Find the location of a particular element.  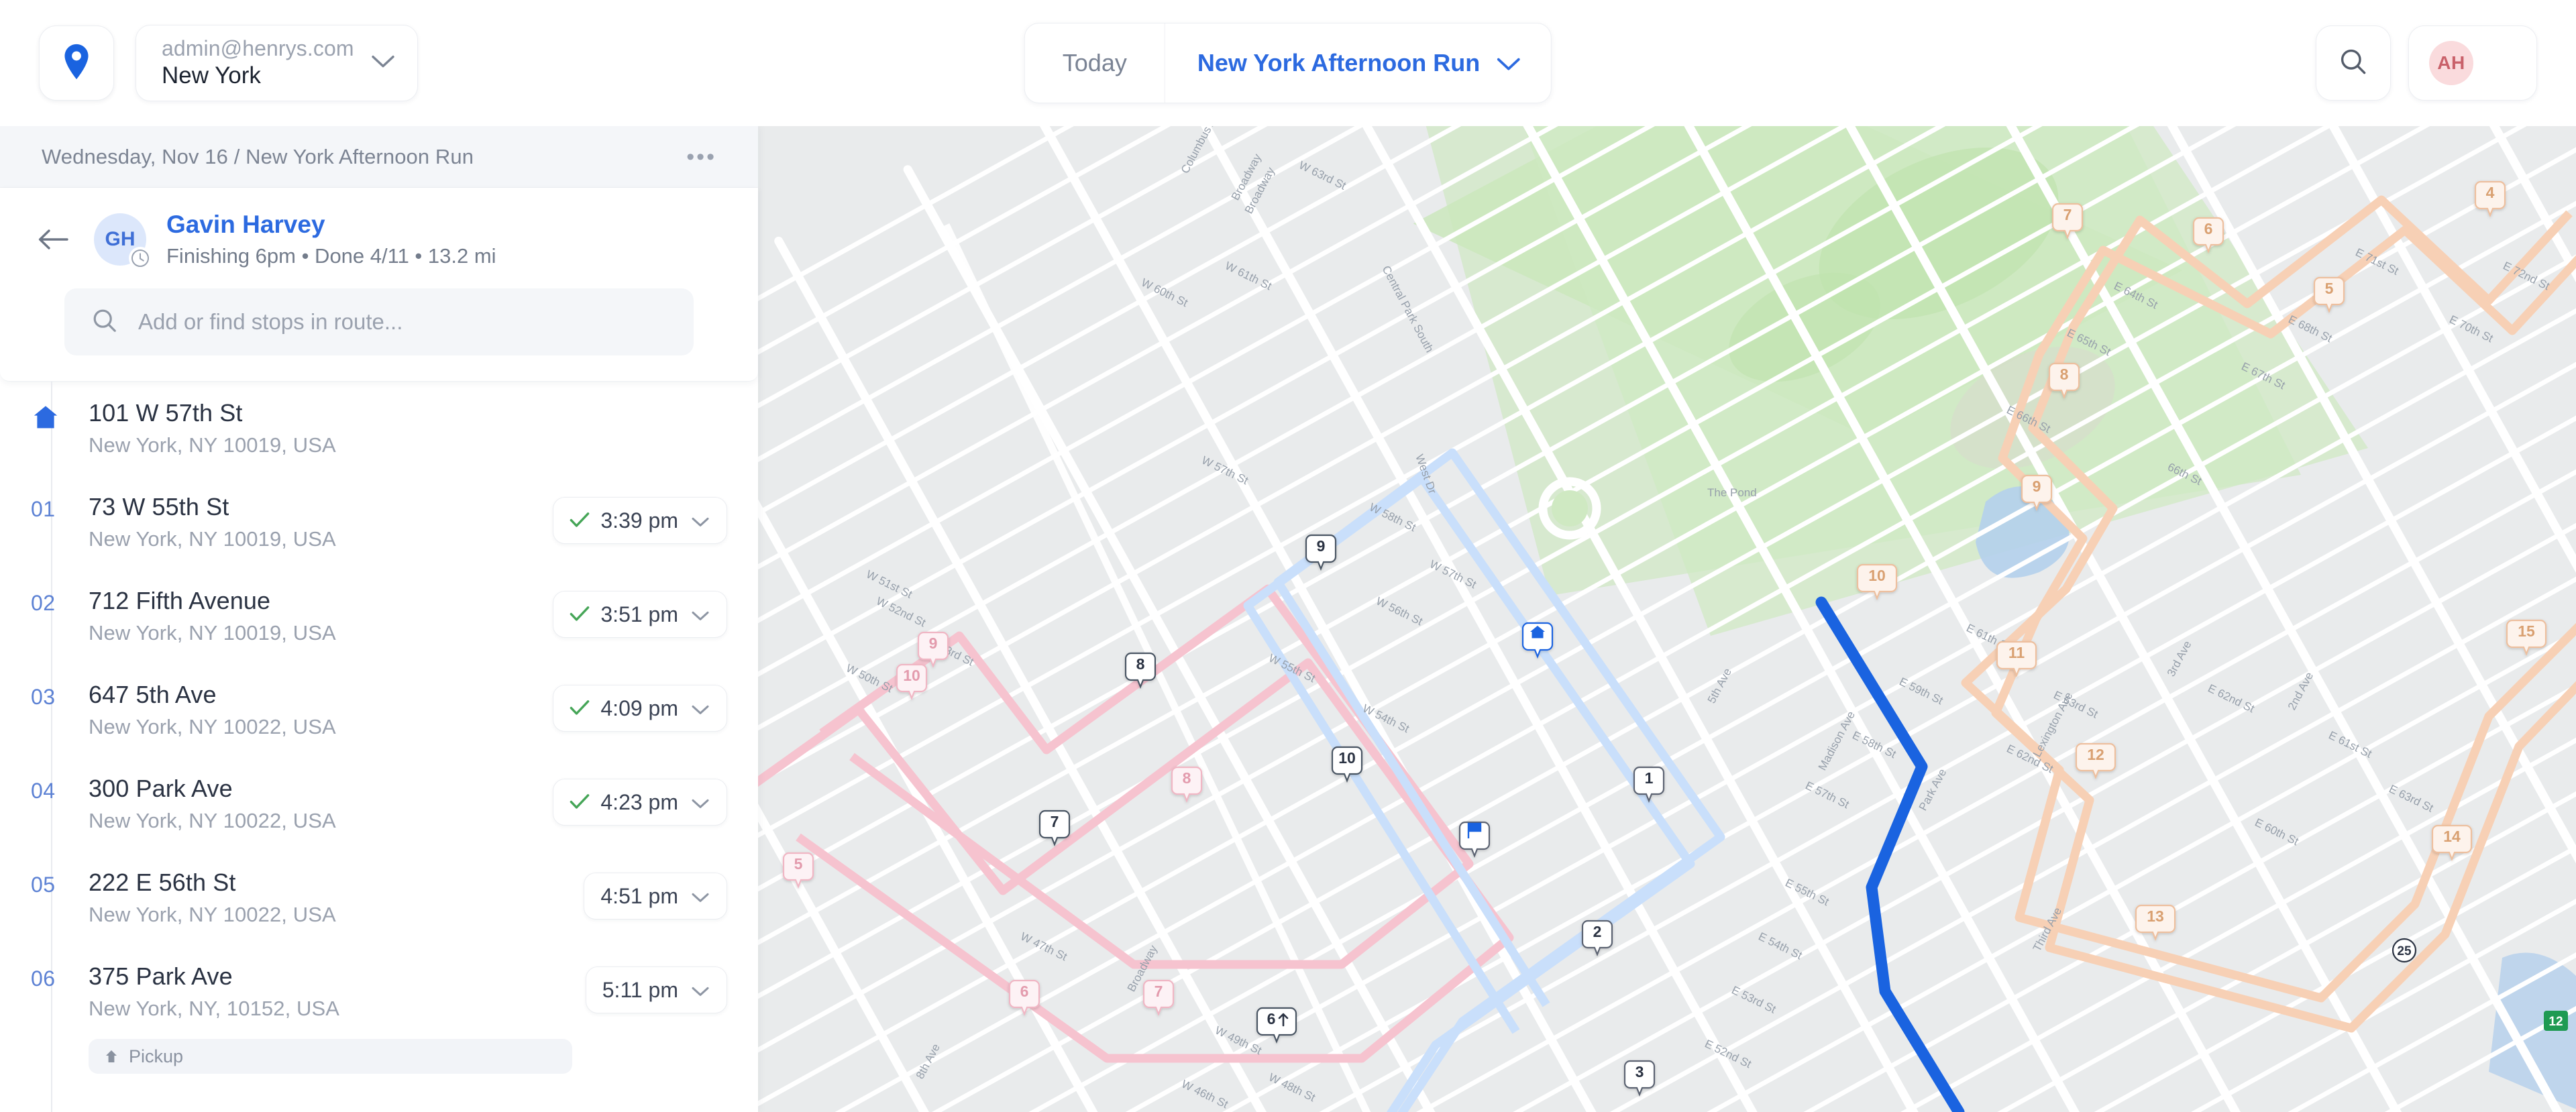

top-bar-right-group: AH is located at coordinates (2426, 63).